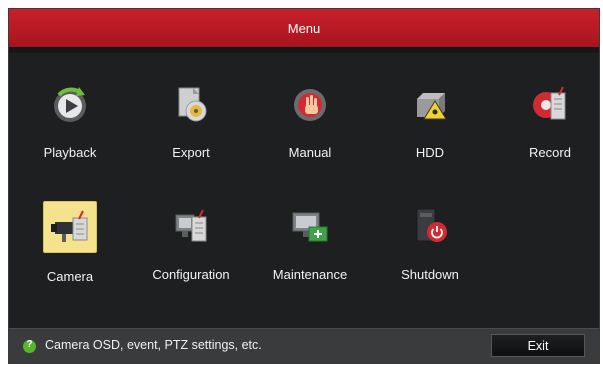 The height and width of the screenshot is (367, 603). I want to click on configuration-icon, so click(191, 226).